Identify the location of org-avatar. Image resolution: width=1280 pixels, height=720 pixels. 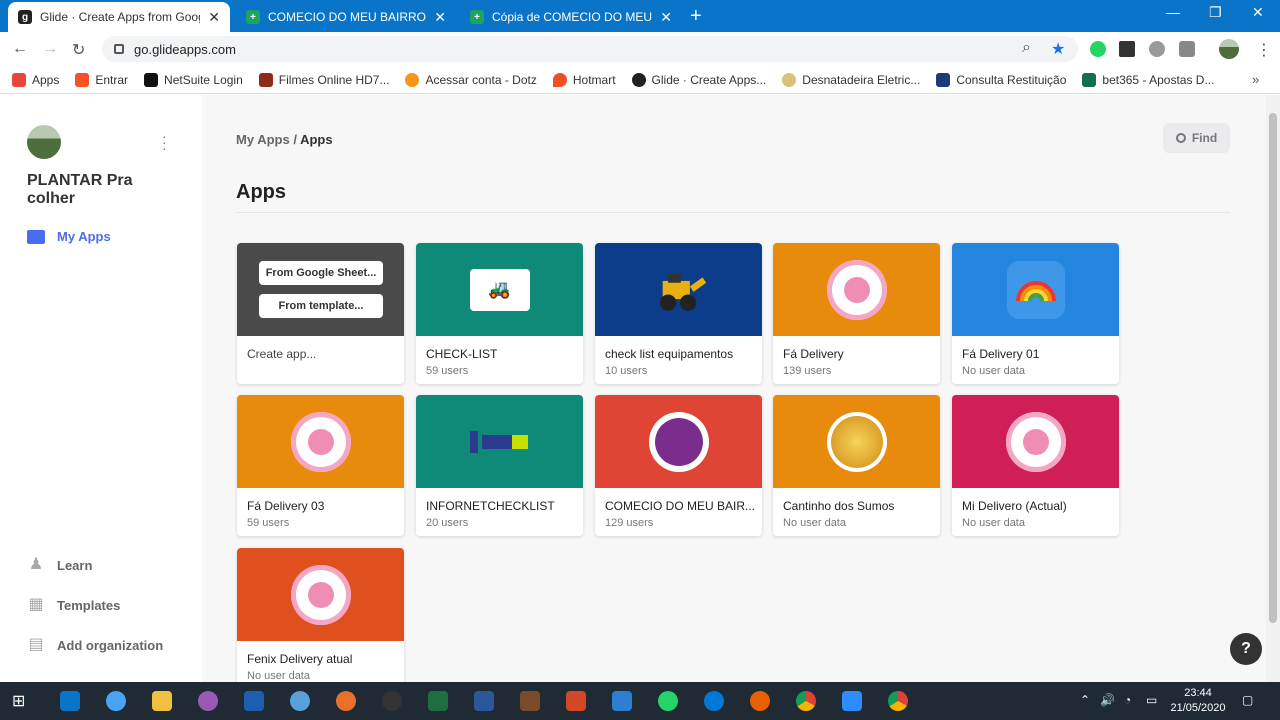
(44, 142).